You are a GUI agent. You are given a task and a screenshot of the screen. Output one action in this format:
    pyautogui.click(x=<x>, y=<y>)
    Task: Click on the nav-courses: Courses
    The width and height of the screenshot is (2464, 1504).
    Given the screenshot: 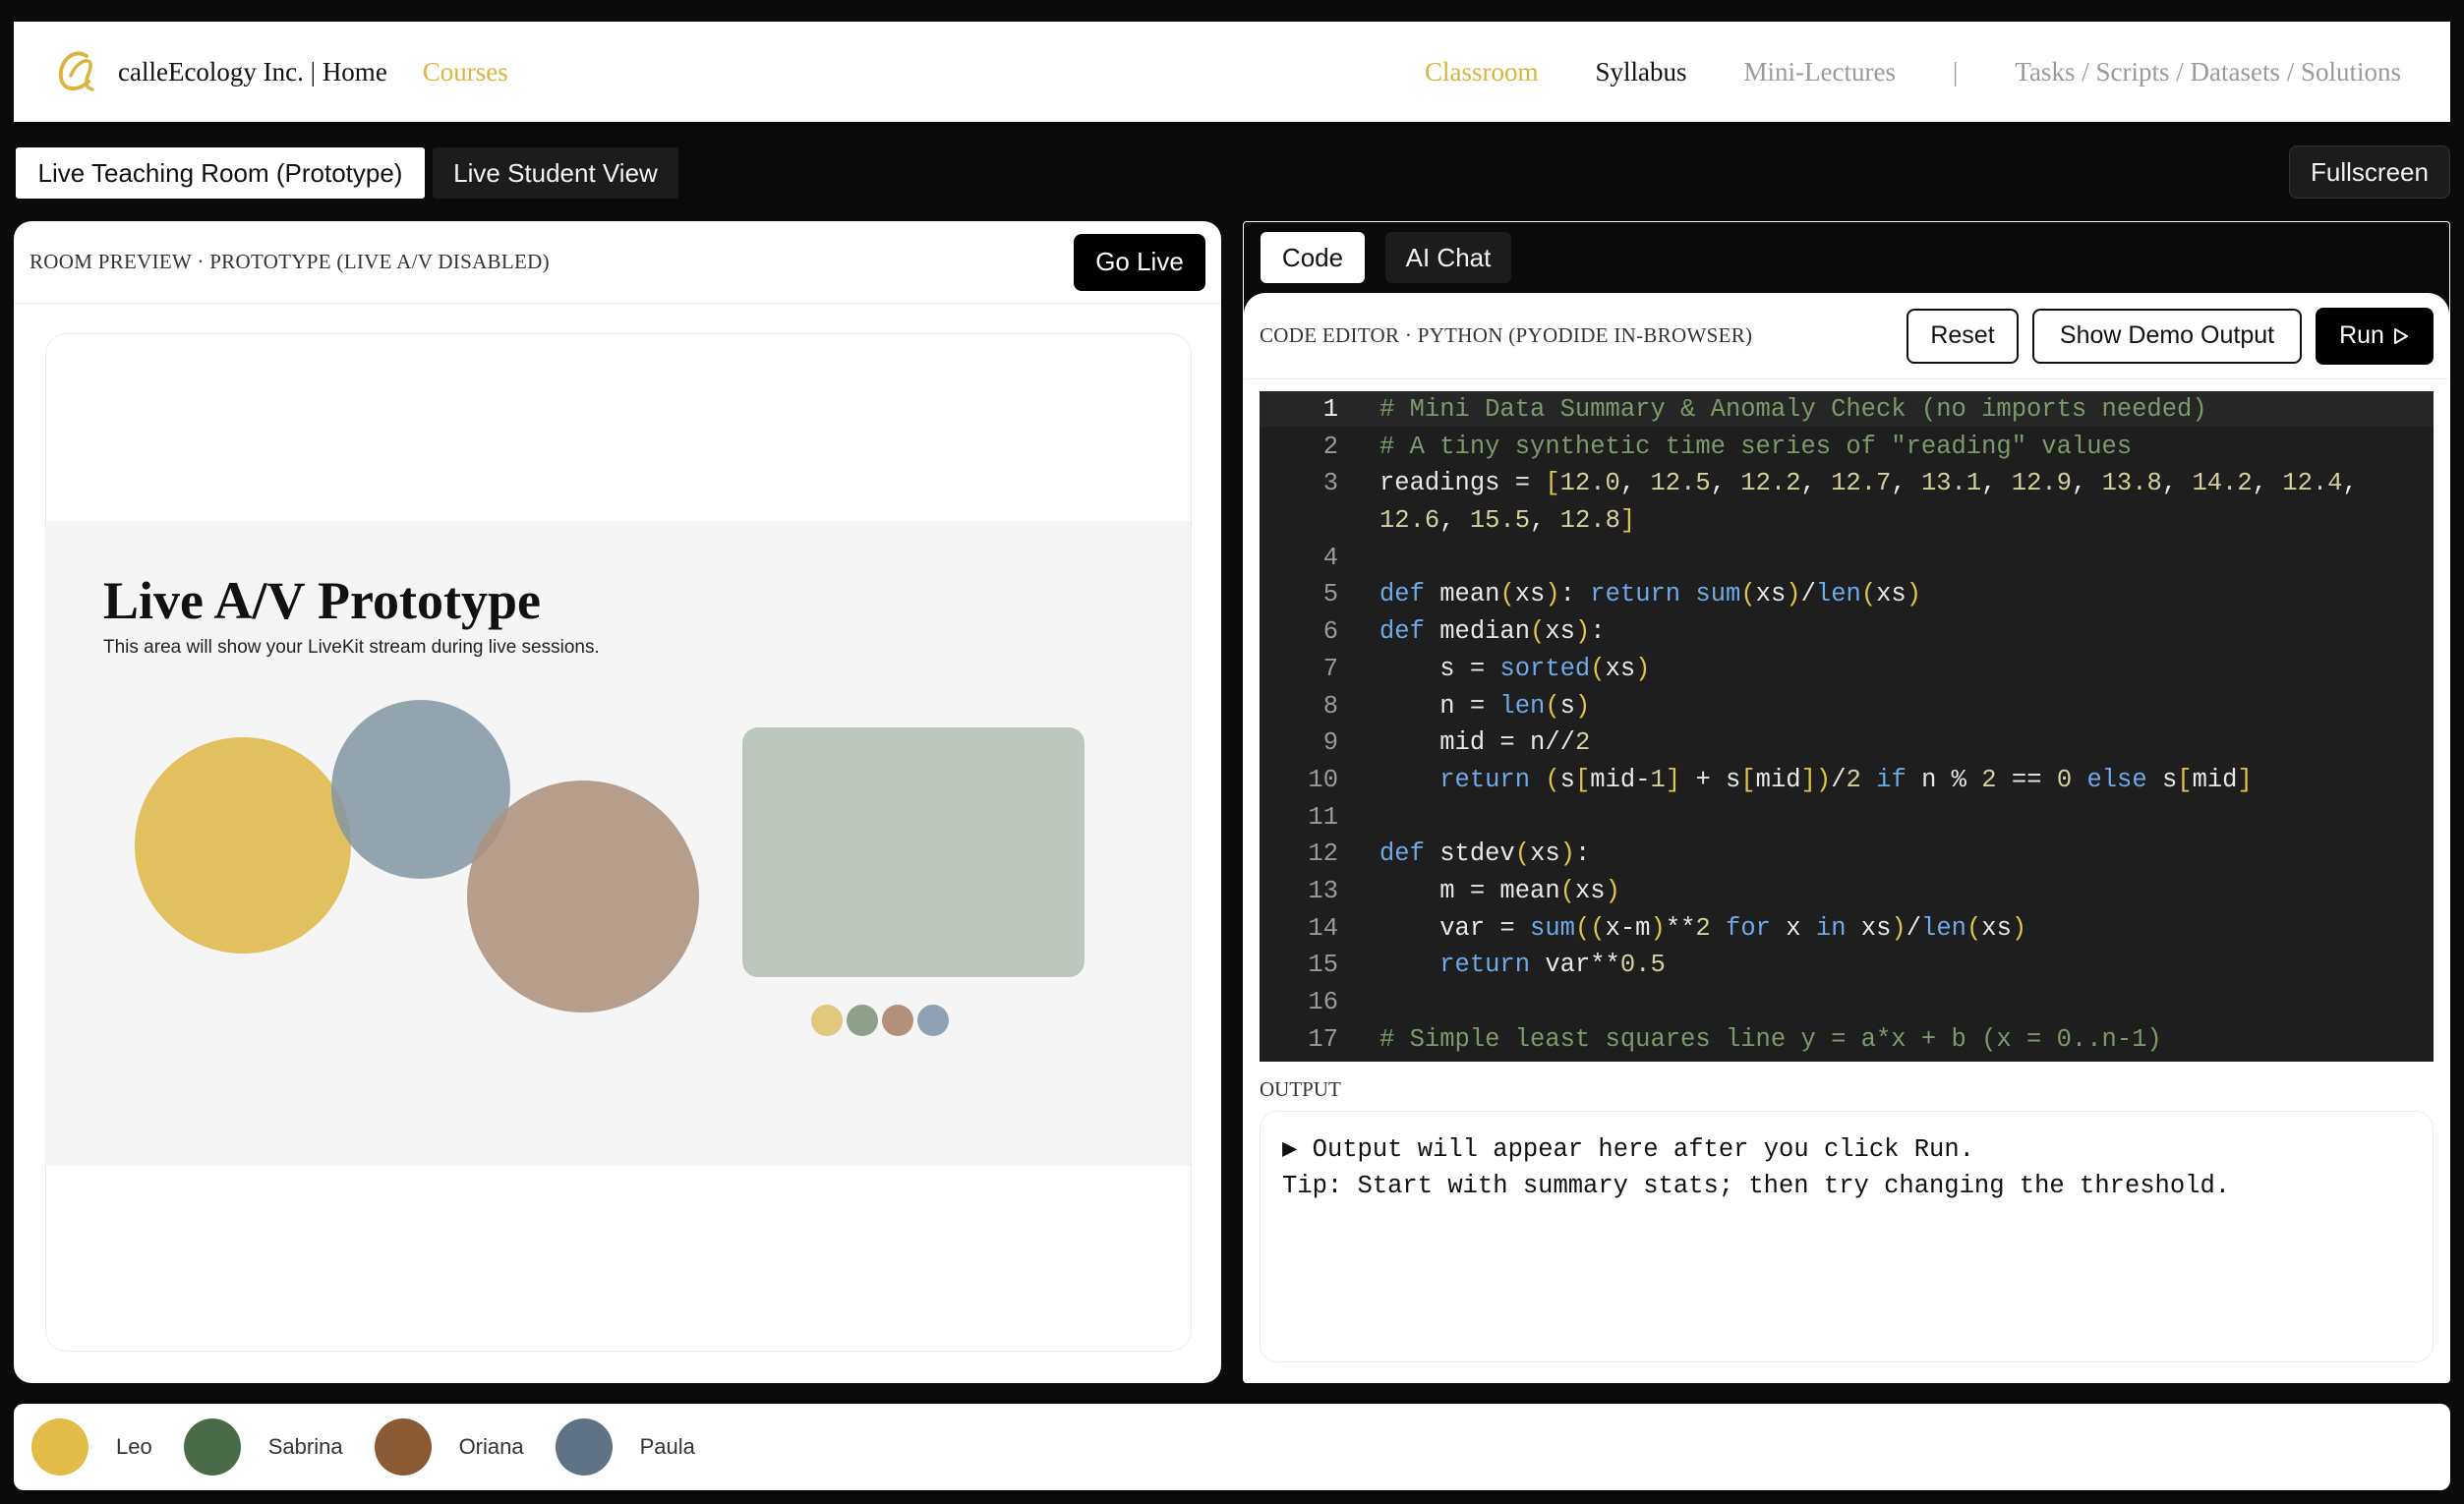 What is the action you would take?
    pyautogui.click(x=465, y=72)
    